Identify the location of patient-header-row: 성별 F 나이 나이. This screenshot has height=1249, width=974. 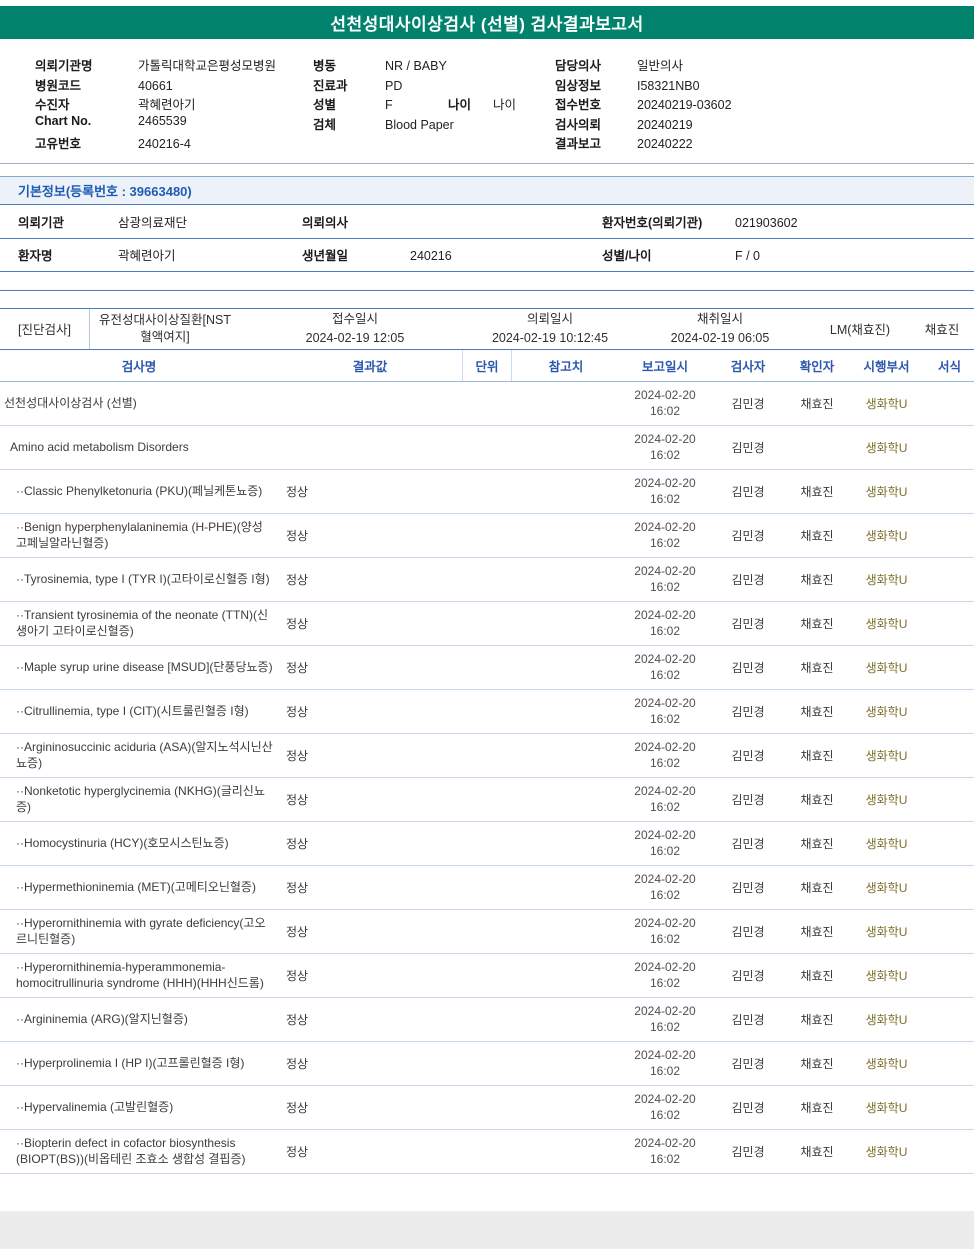
(434, 104).